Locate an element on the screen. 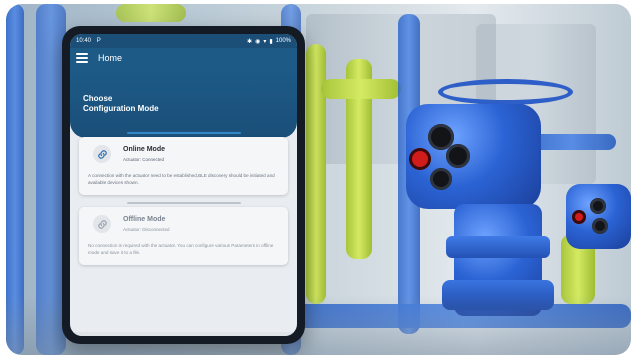 The height and width of the screenshot is (359, 637). handwheel is located at coordinates (505, 92).